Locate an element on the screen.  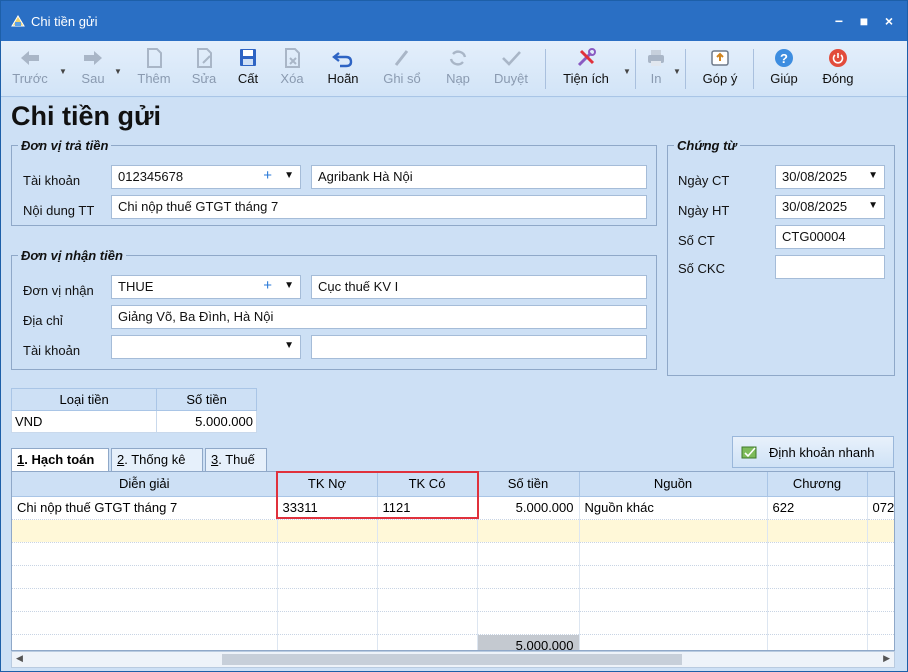
undo-icon is located at coordinates (342, 60).